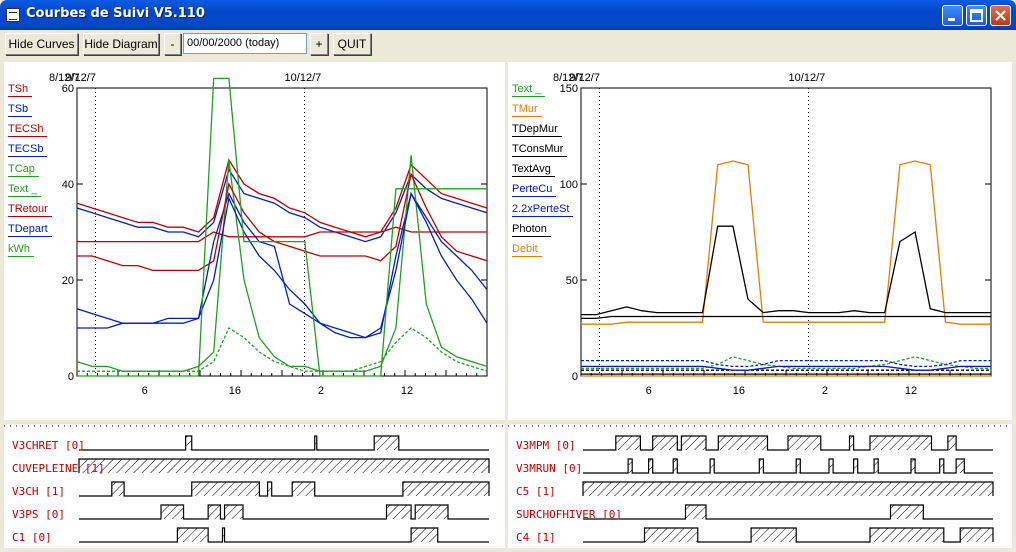  I want to click on right-chart-x-tick-label: 2, so click(825, 391).